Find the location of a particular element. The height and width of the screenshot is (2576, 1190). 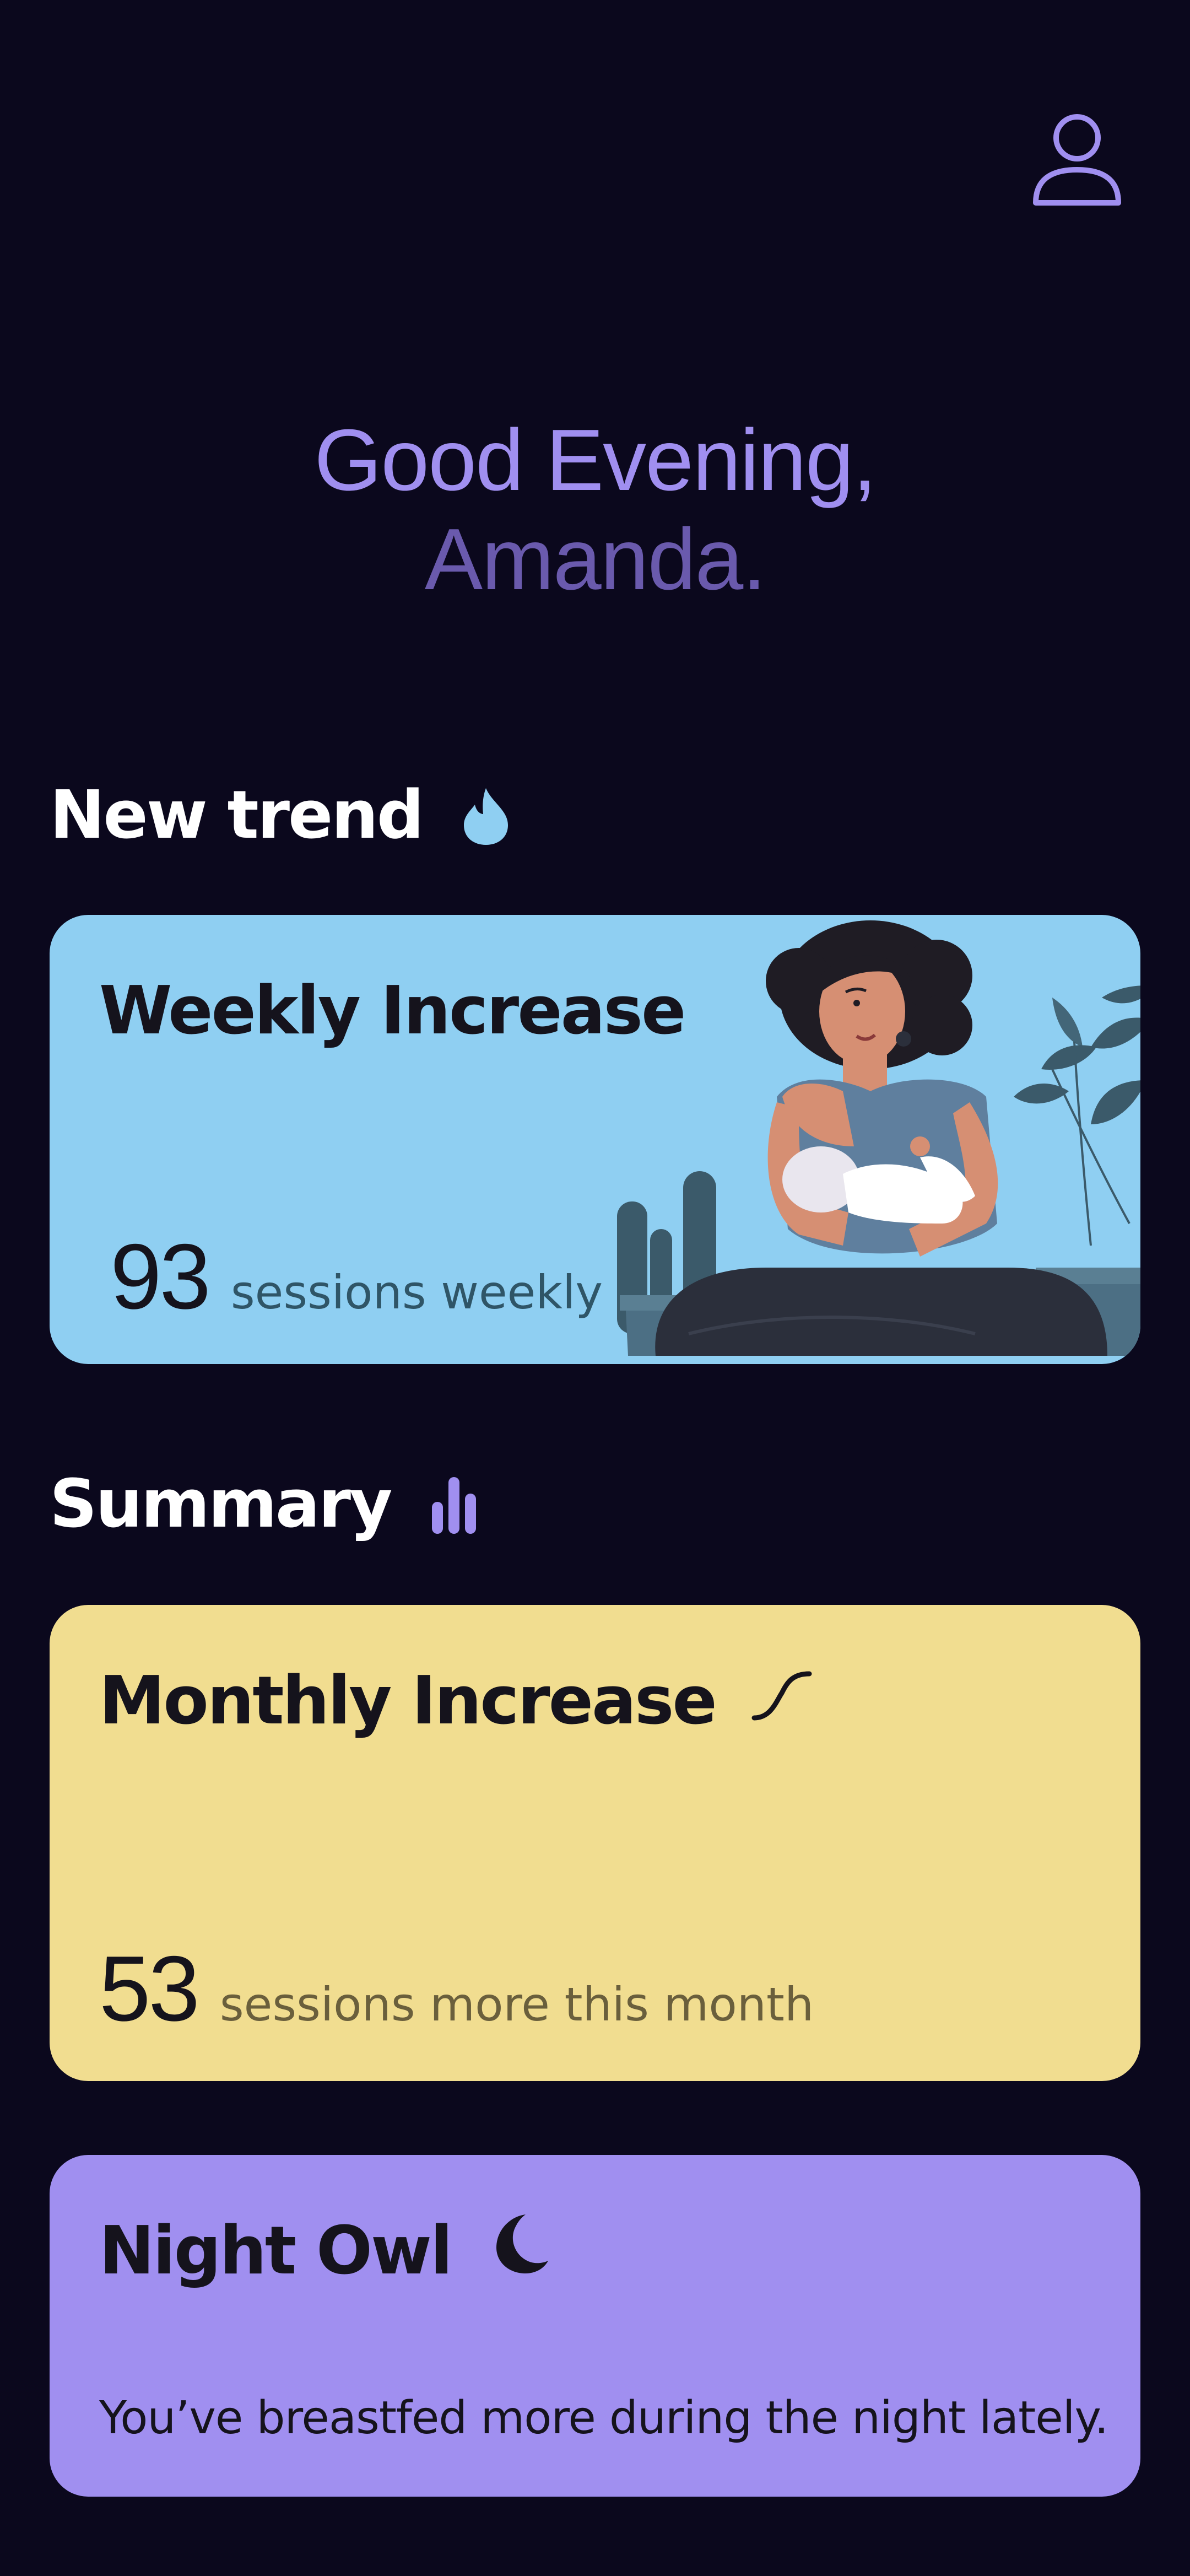

user-name: Amanda. is located at coordinates (595, 559).